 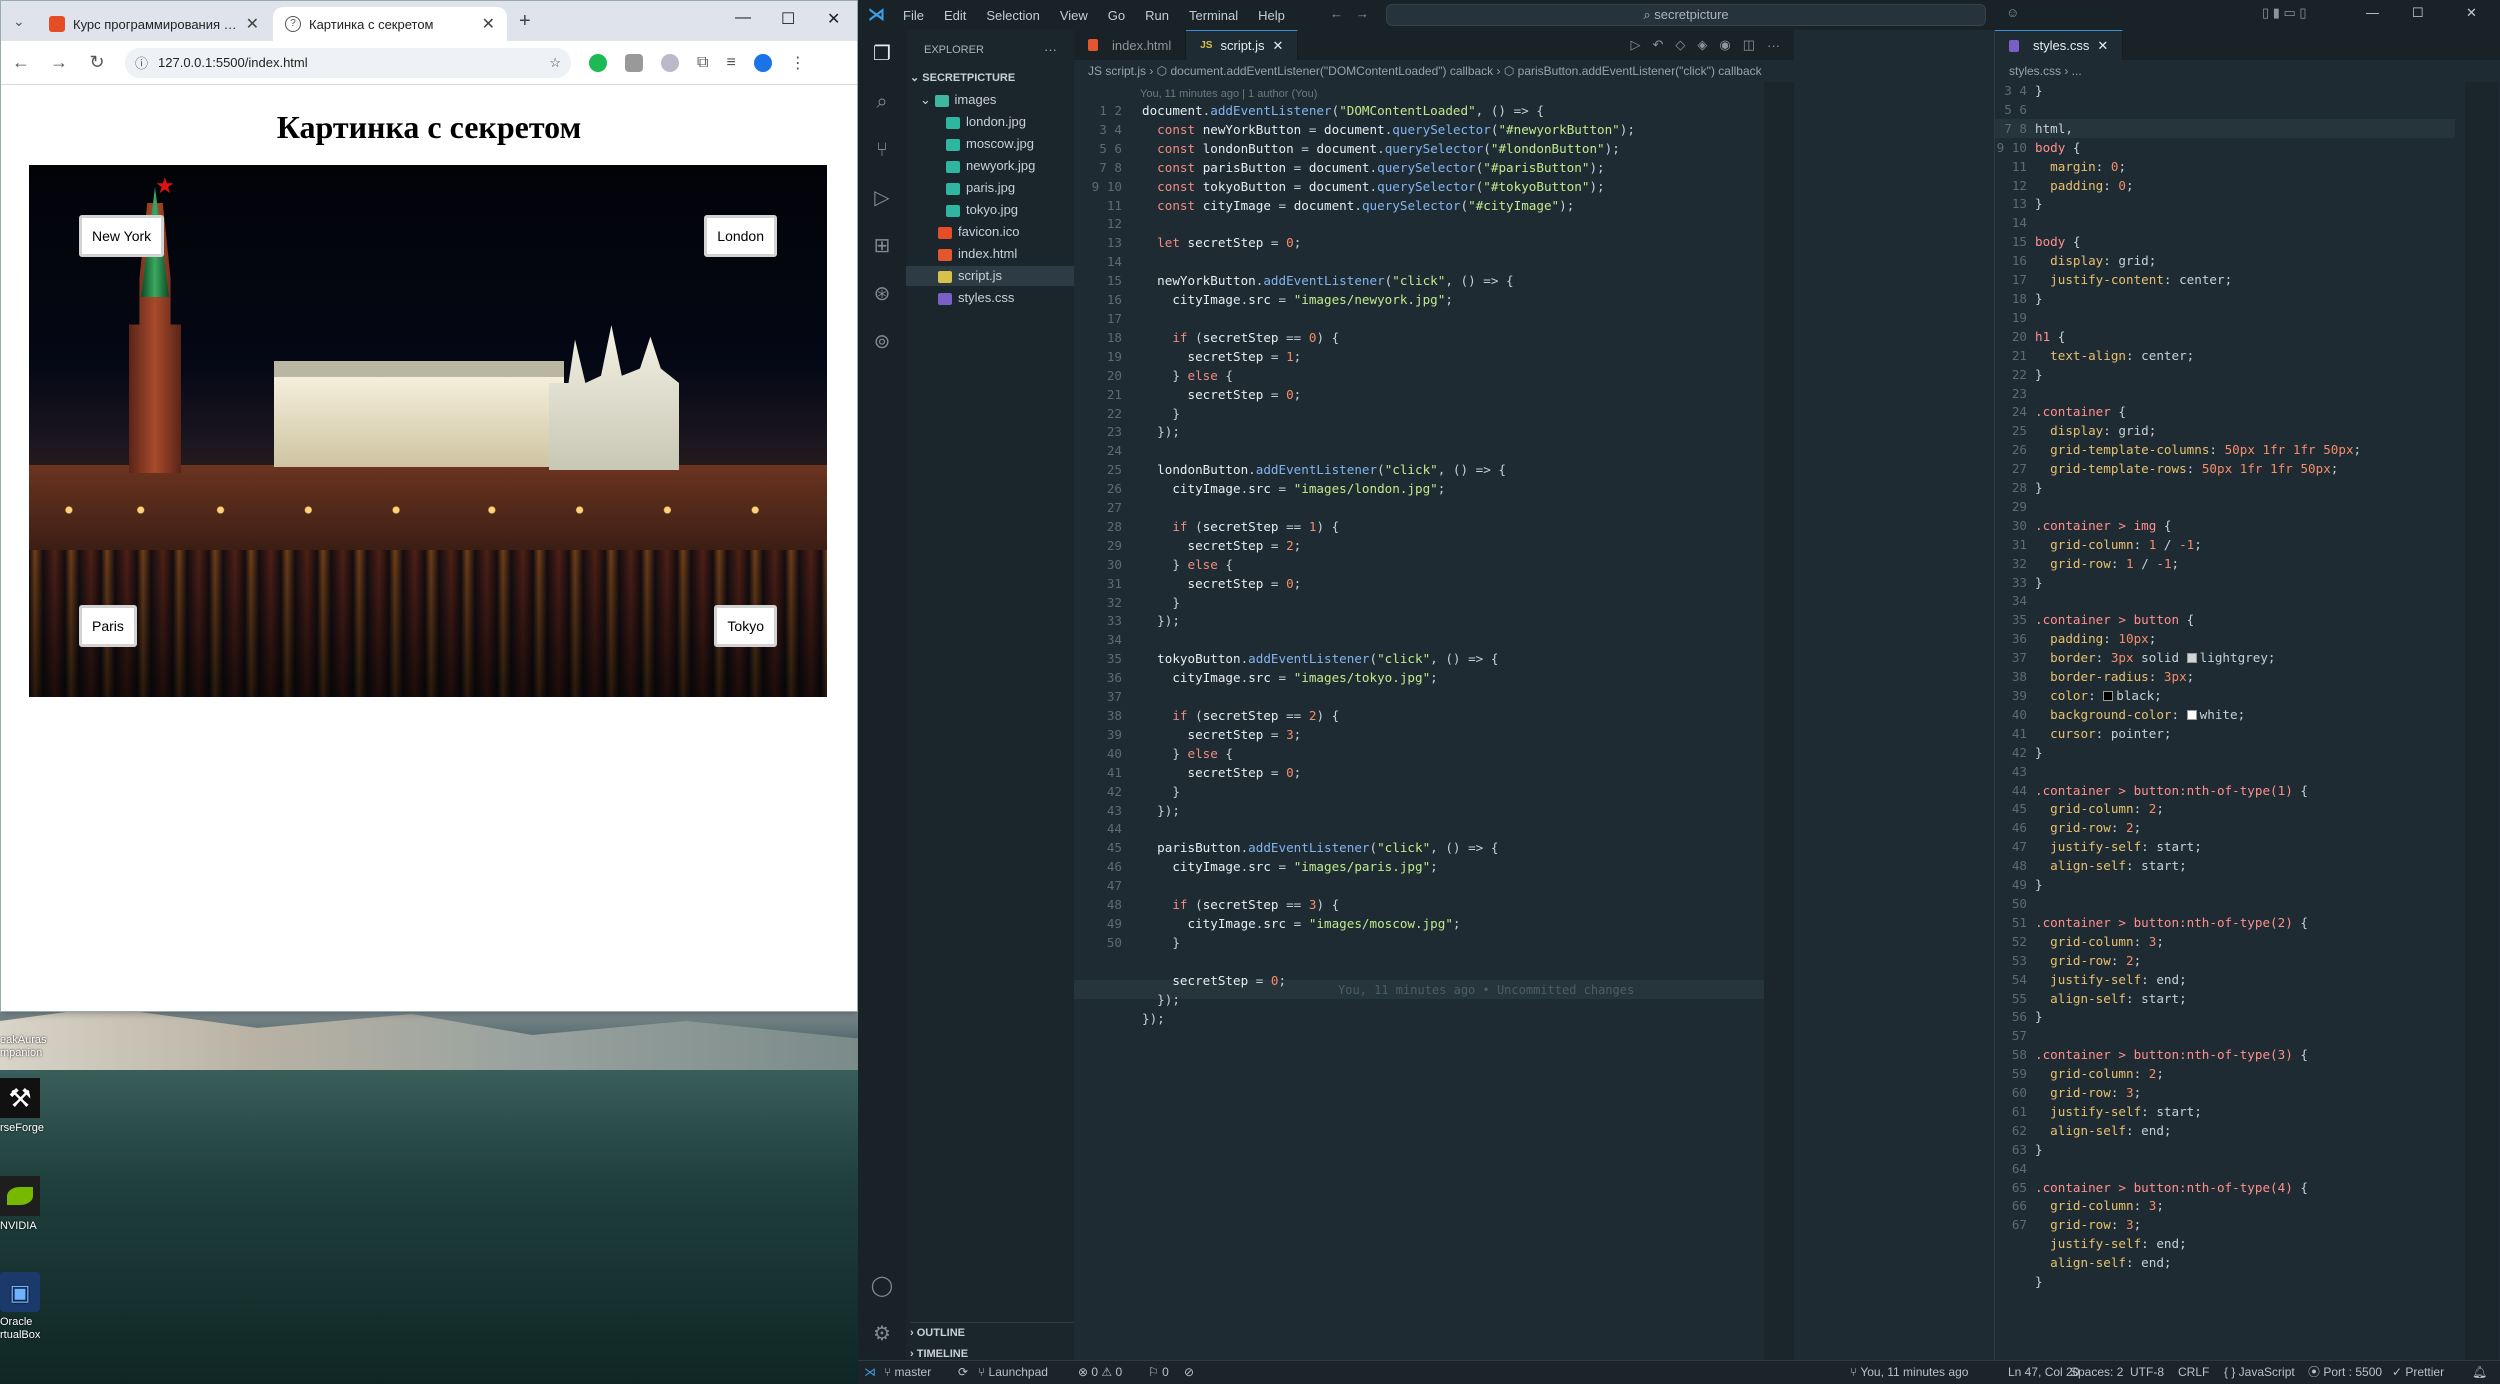 What do you see at coordinates (762, 62) in the screenshot?
I see `profile-avatar` at bounding box center [762, 62].